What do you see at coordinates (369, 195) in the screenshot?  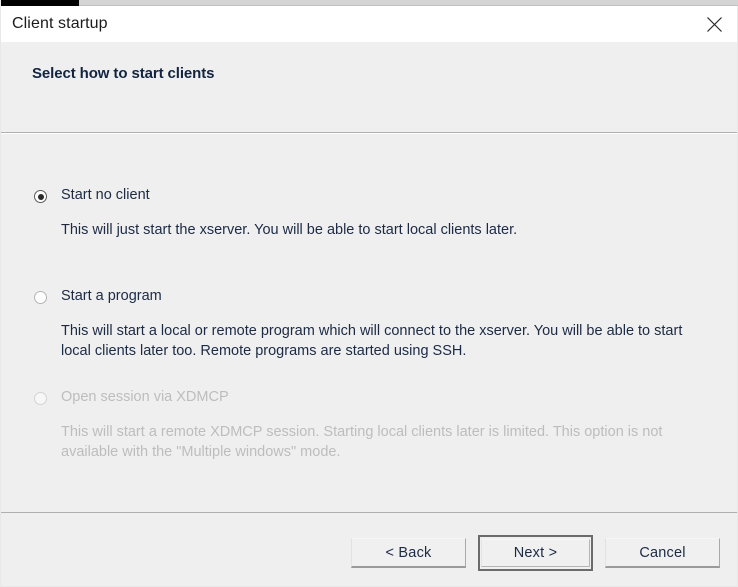 I see `option-row: Start no client` at bounding box center [369, 195].